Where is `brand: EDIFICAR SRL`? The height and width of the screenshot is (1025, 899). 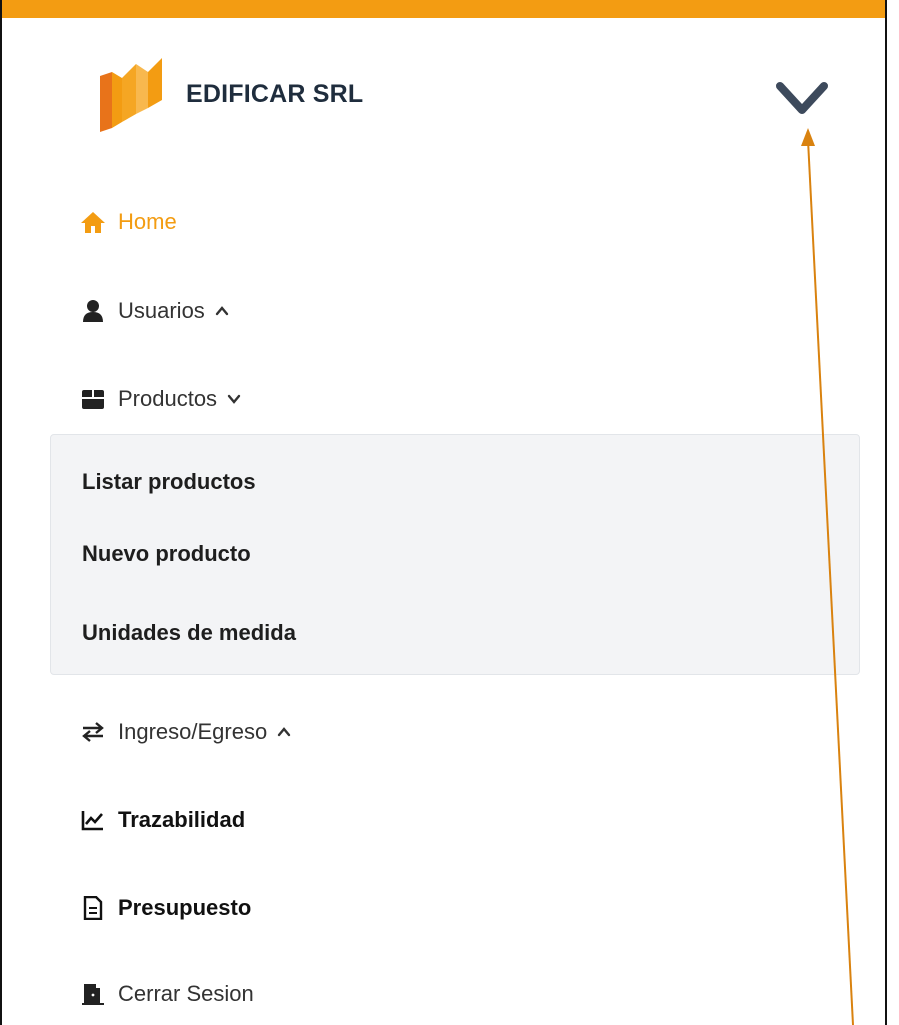
brand: EDIFICAR SRL is located at coordinates (230, 94).